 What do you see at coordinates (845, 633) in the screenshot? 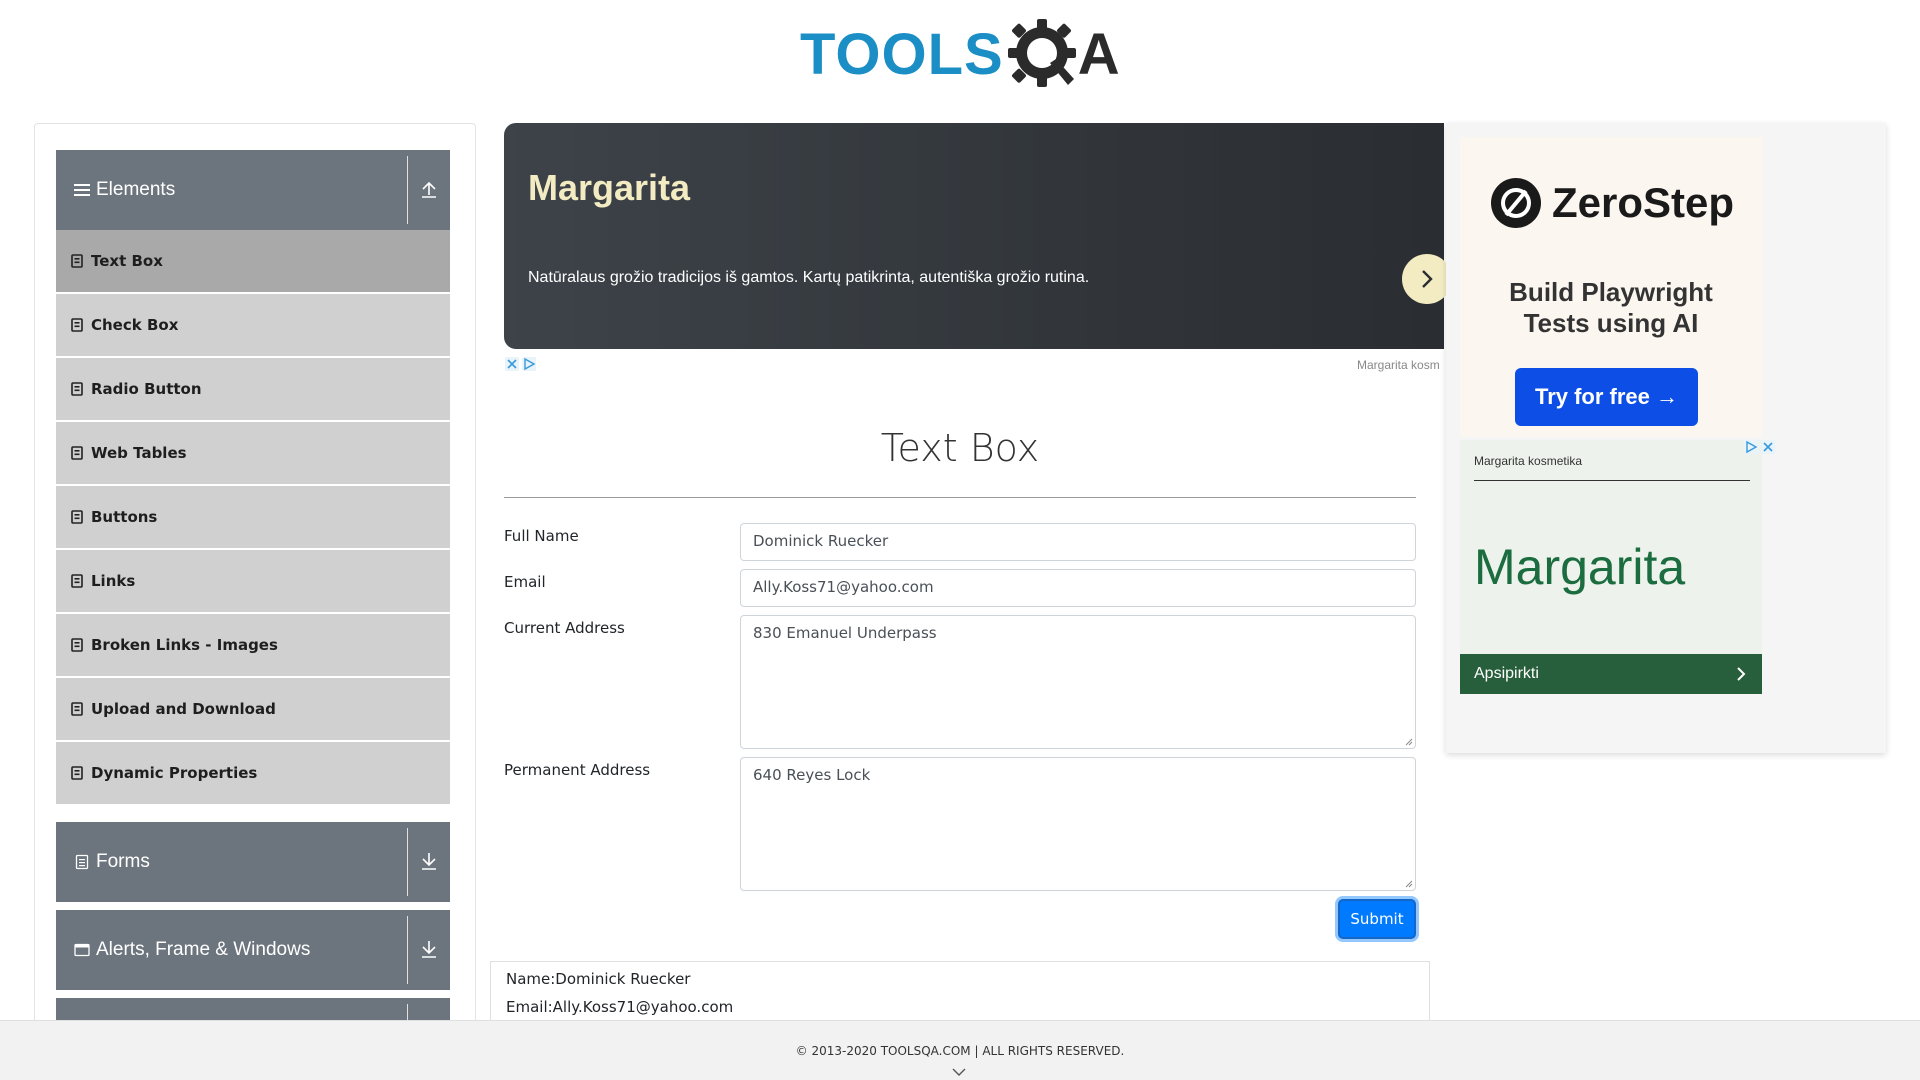
I see `current-address-value: 830 Emanuel Underpass` at bounding box center [845, 633].